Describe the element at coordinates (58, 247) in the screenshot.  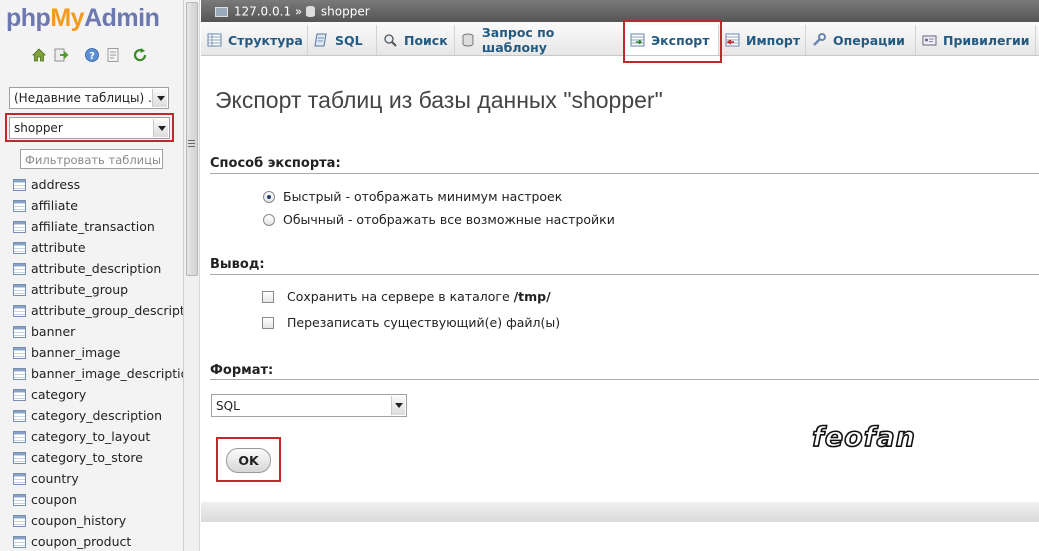
I see `table-name: attribute` at that location.